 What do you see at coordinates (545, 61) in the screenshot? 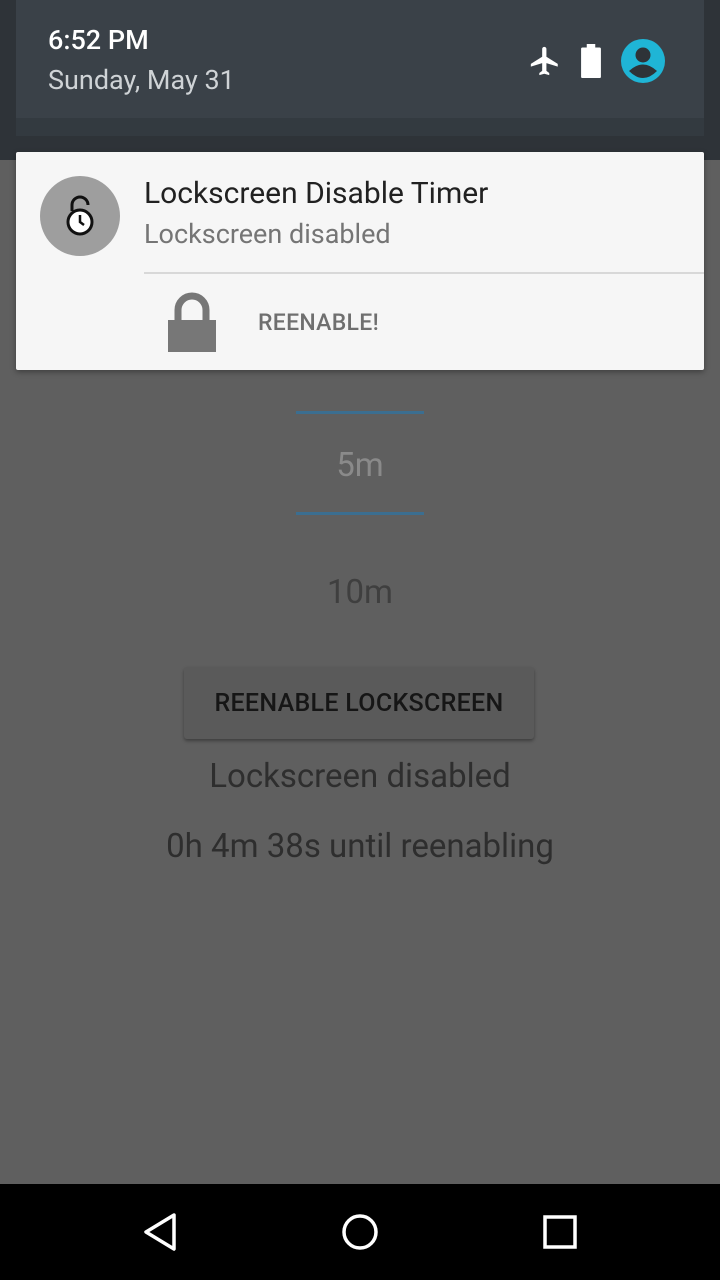
I see `airplane-icon` at bounding box center [545, 61].